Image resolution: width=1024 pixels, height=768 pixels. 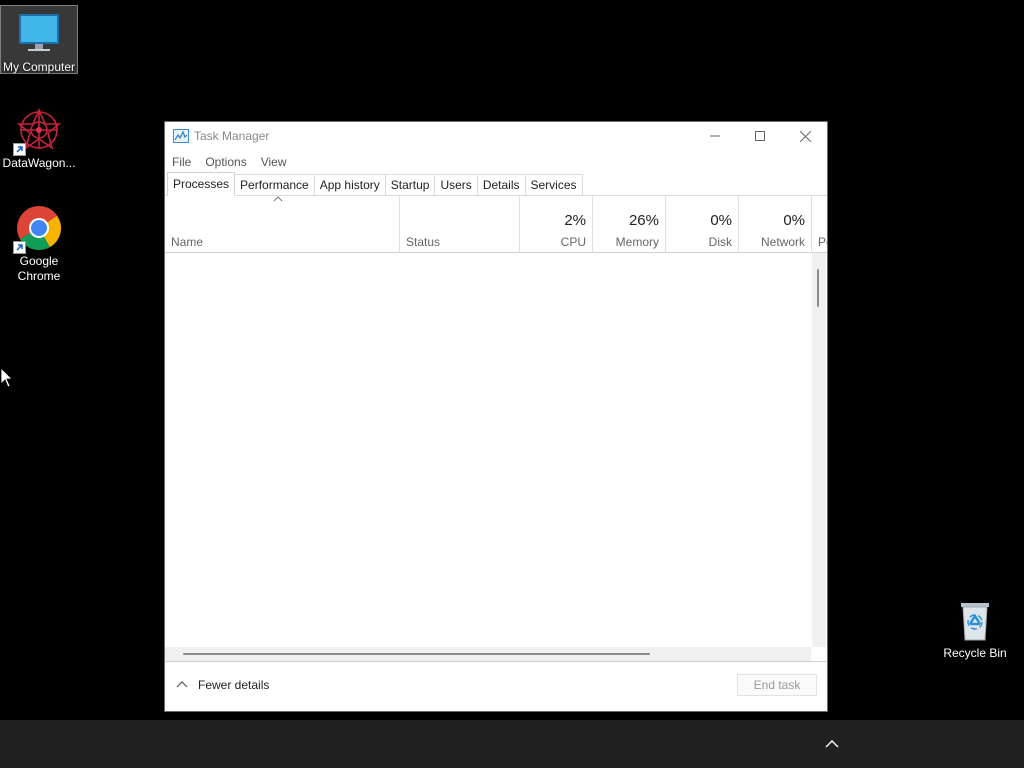 What do you see at coordinates (410, 184) in the screenshot?
I see `tab-startup: Startup` at bounding box center [410, 184].